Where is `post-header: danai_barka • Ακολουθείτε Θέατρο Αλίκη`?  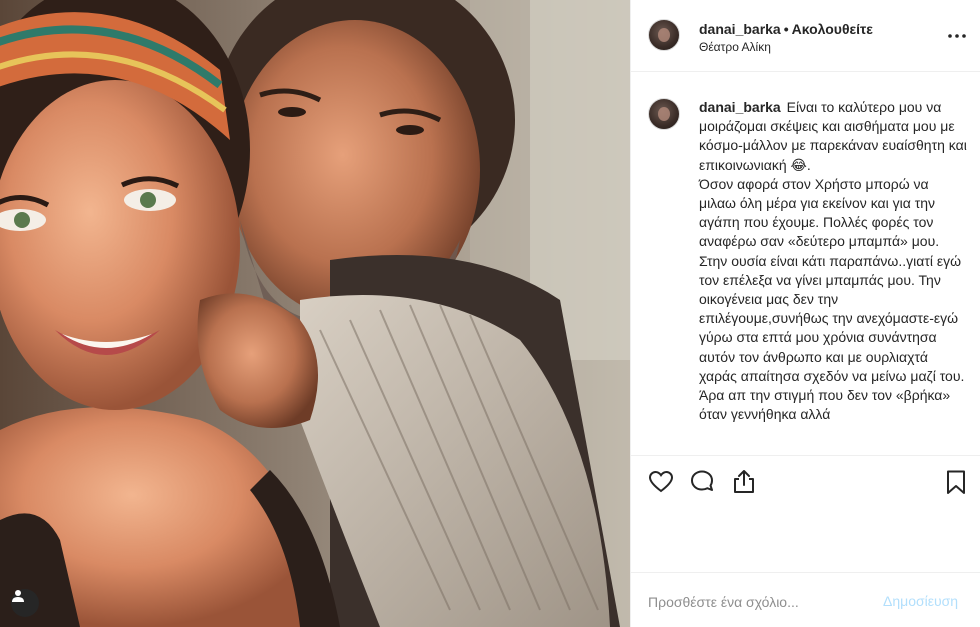
post-header: danai_barka • Ακολουθείτε Θέατρο Αλίκη is located at coordinates (805, 36).